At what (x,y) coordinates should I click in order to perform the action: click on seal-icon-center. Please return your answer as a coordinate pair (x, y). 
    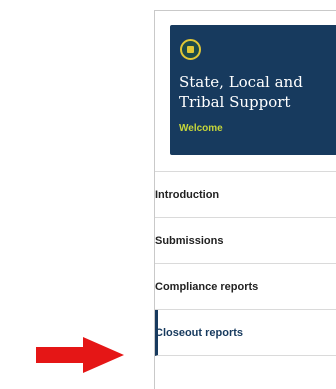
    Looking at the image, I should click on (190, 49).